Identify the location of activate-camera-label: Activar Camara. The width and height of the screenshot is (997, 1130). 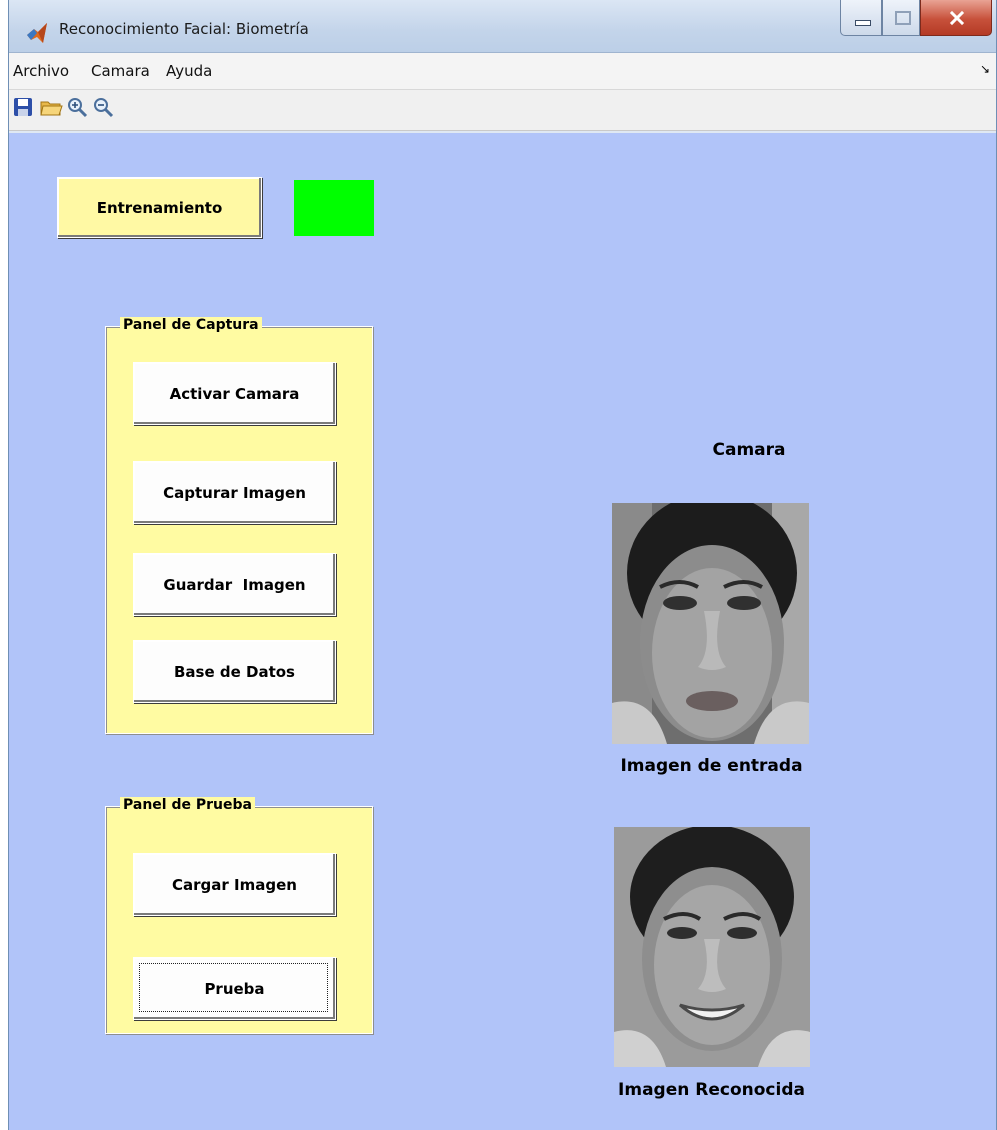
(234, 393).